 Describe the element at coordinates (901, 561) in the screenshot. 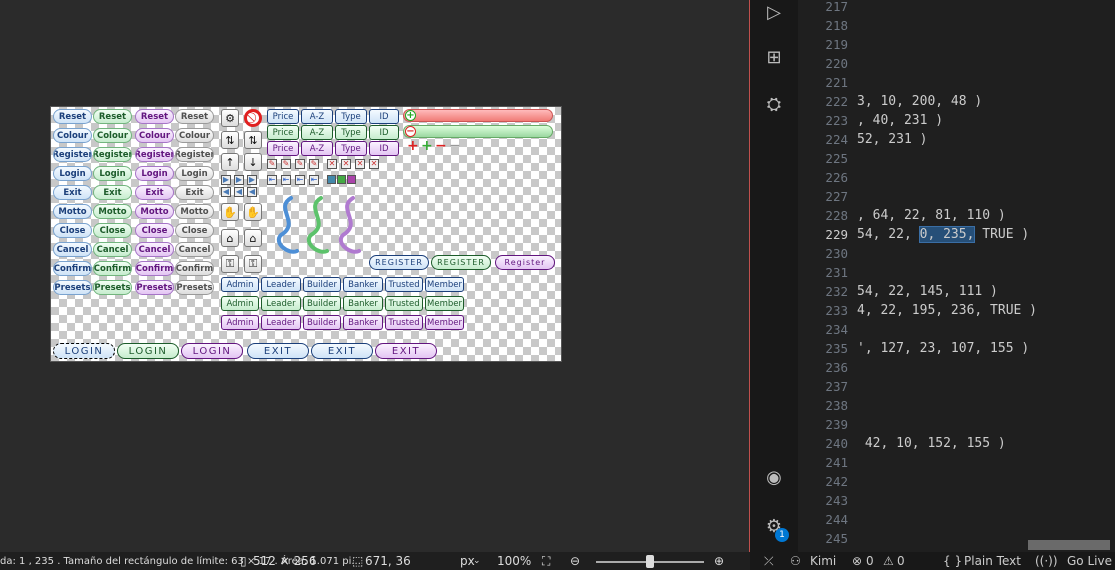

I see `warnings-count: 0` at that location.